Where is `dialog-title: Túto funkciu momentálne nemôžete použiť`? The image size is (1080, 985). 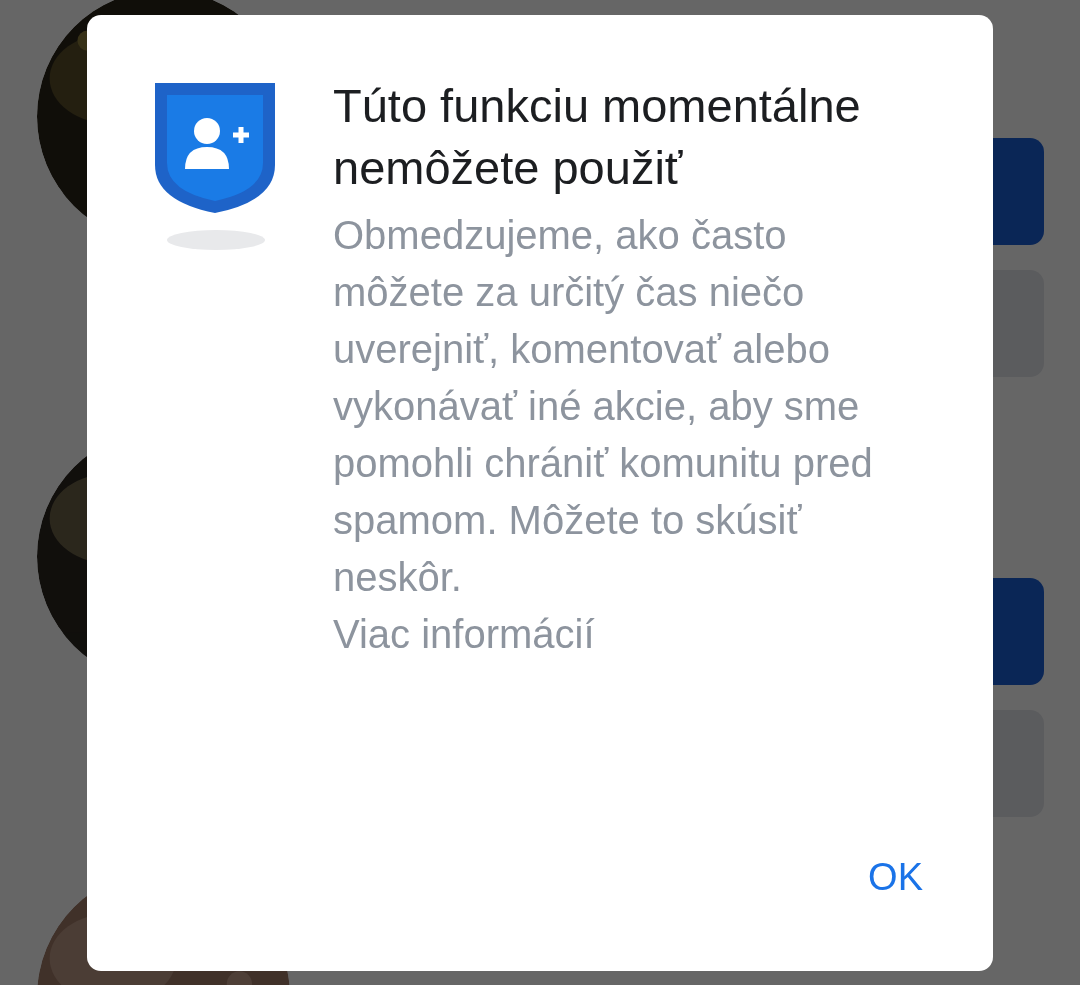
dialog-title: Túto funkciu momentálne nemôžete použiť is located at coordinates (597, 136).